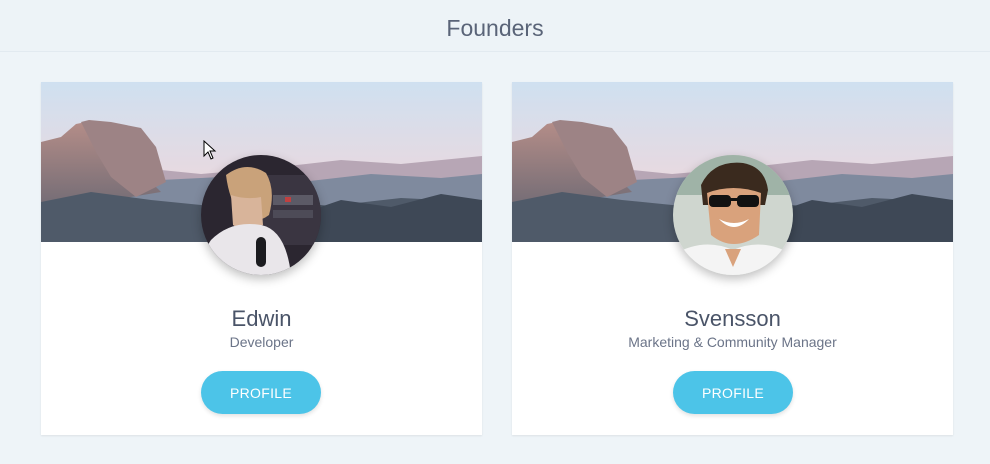 Image resolution: width=990 pixels, height=464 pixels. I want to click on founder-role: Marketing & Community Manager, so click(732, 342).